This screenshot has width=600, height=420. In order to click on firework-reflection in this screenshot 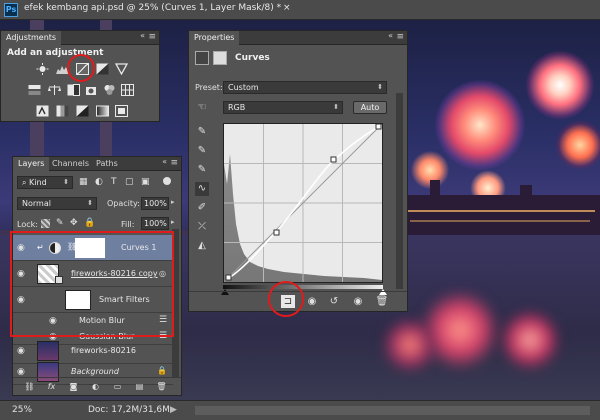, I will do `click(410, 345)`.